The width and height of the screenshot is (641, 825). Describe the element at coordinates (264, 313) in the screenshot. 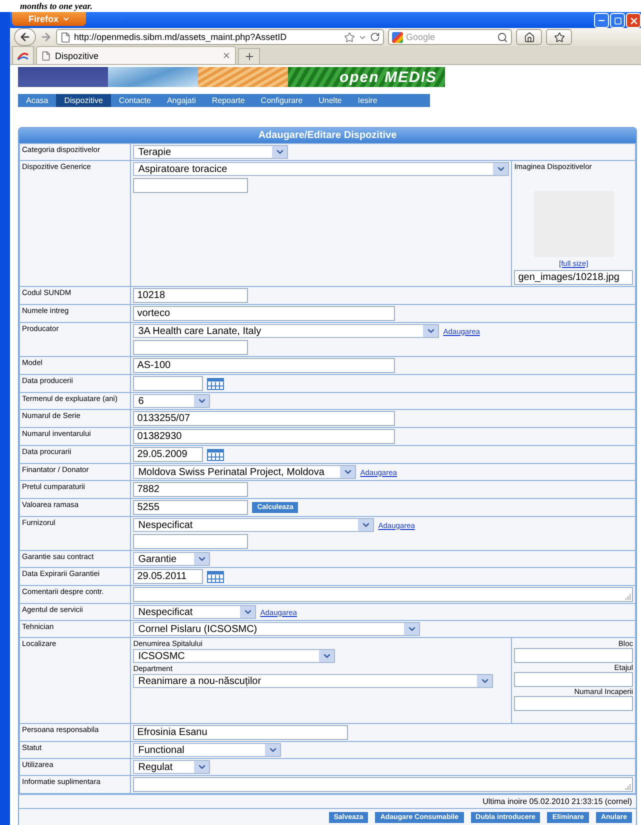

I see `input-field: vorteco` at that location.